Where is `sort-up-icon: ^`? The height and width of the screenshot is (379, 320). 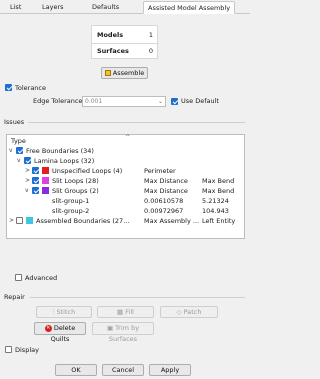
sort-up-icon: ^ is located at coordinates (127, 137).